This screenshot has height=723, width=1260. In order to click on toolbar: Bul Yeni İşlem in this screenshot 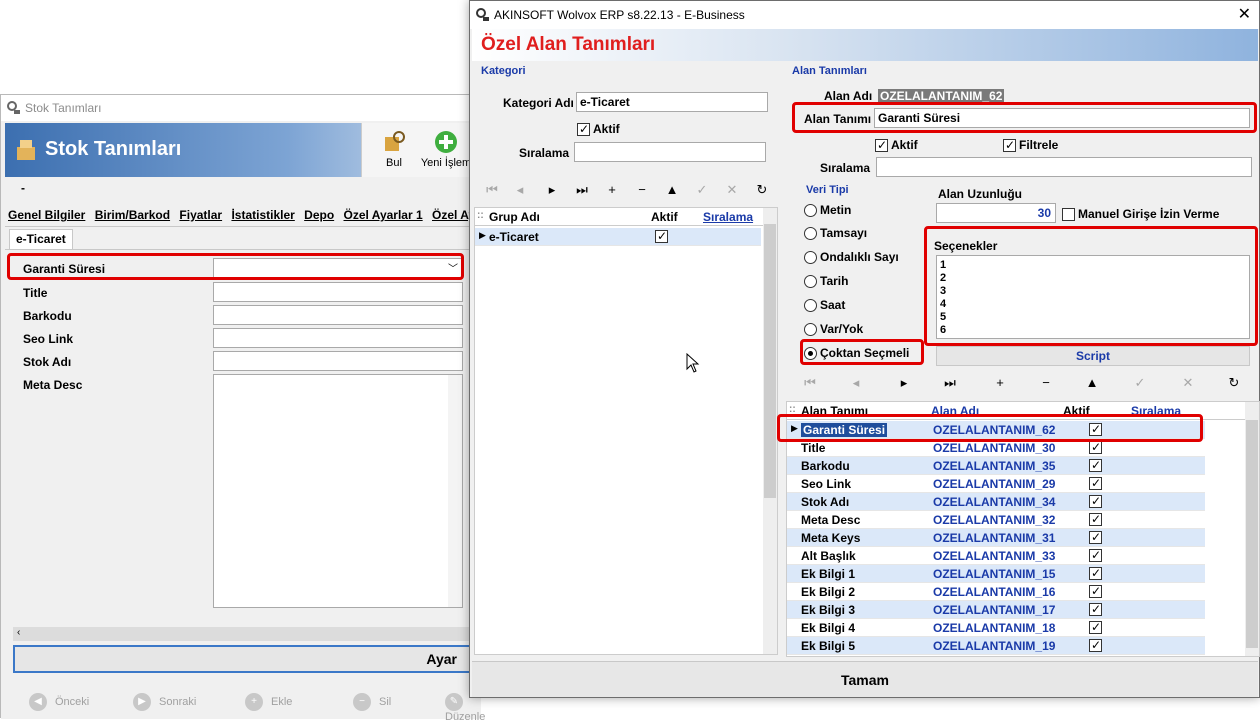, I will do `click(419, 150)`.